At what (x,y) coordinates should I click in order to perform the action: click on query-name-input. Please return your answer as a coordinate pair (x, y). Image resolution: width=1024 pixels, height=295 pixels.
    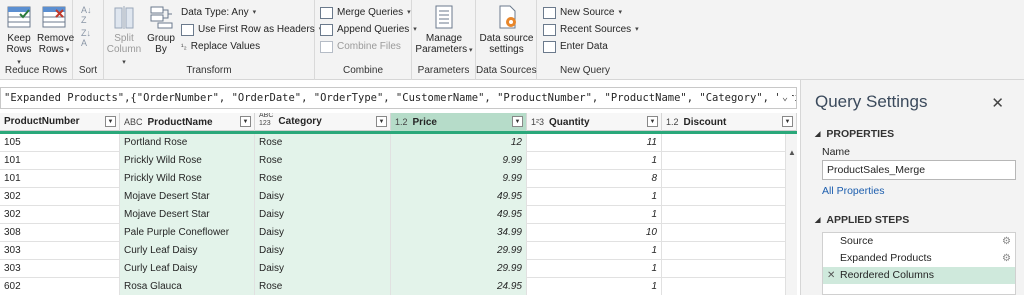
    Looking at the image, I should click on (919, 170).